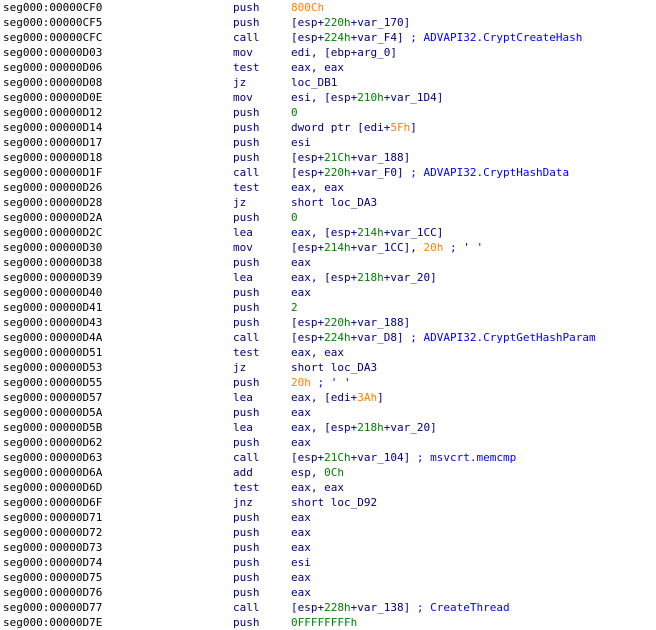  I want to click on address-label: seg000:00000D73, so click(52, 547).